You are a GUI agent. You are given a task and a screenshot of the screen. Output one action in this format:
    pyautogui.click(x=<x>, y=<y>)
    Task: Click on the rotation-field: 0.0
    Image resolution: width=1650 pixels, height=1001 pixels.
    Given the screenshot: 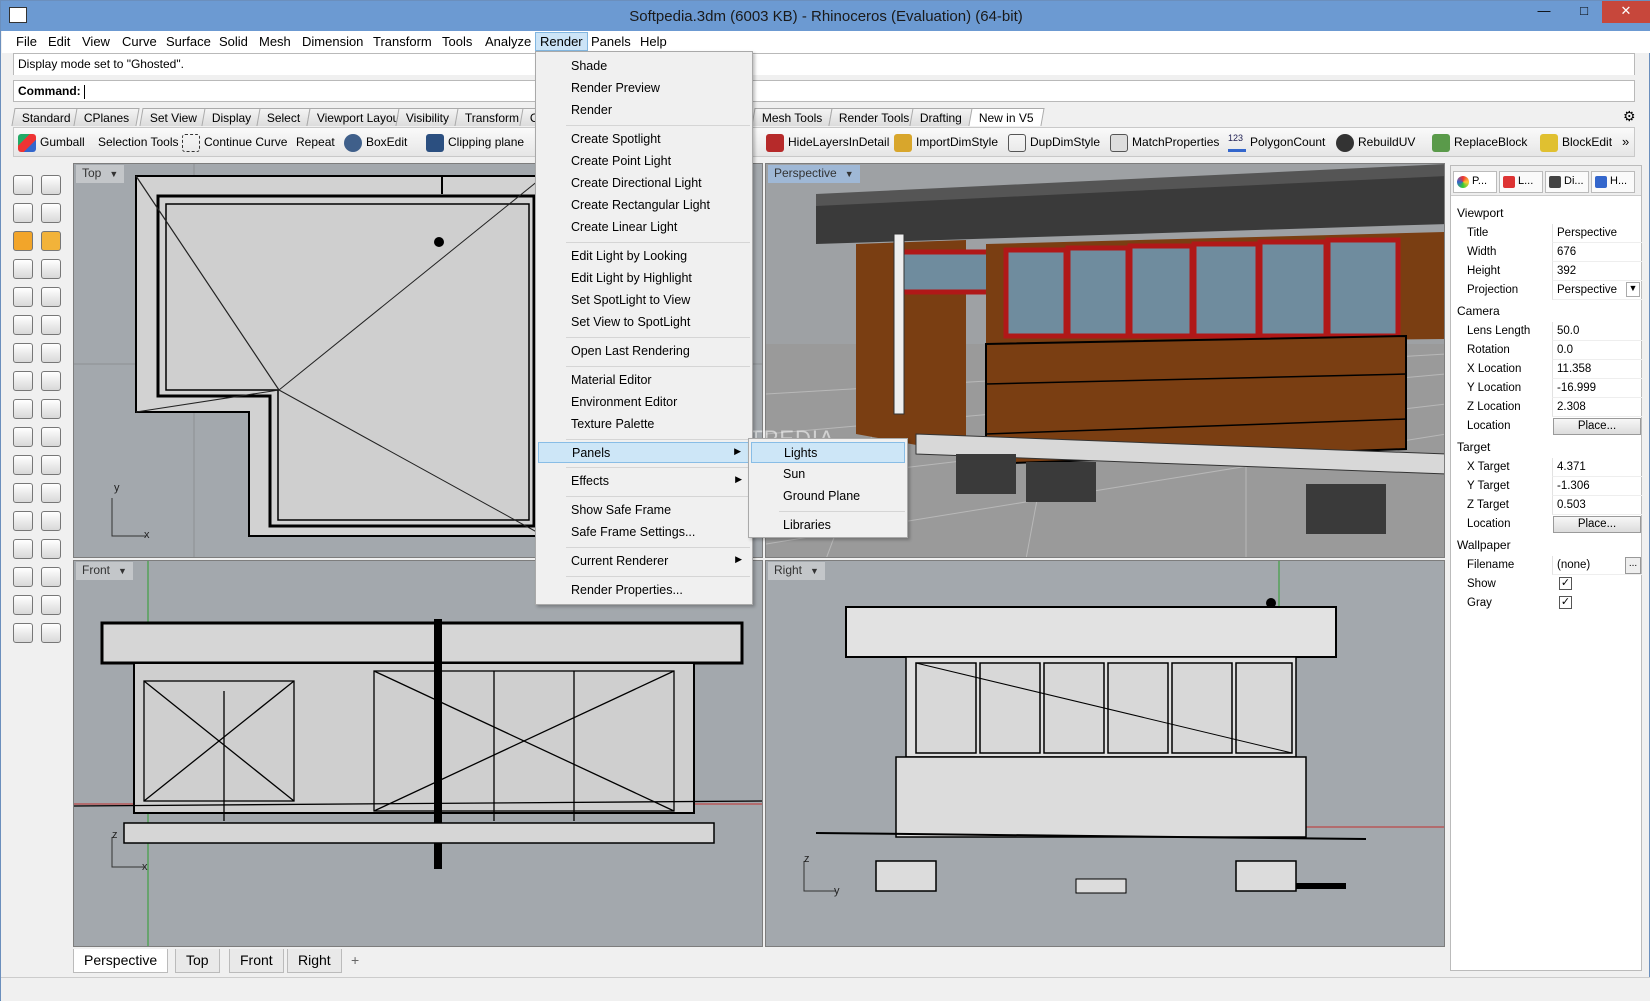 What is the action you would take?
    pyautogui.click(x=1597, y=350)
    